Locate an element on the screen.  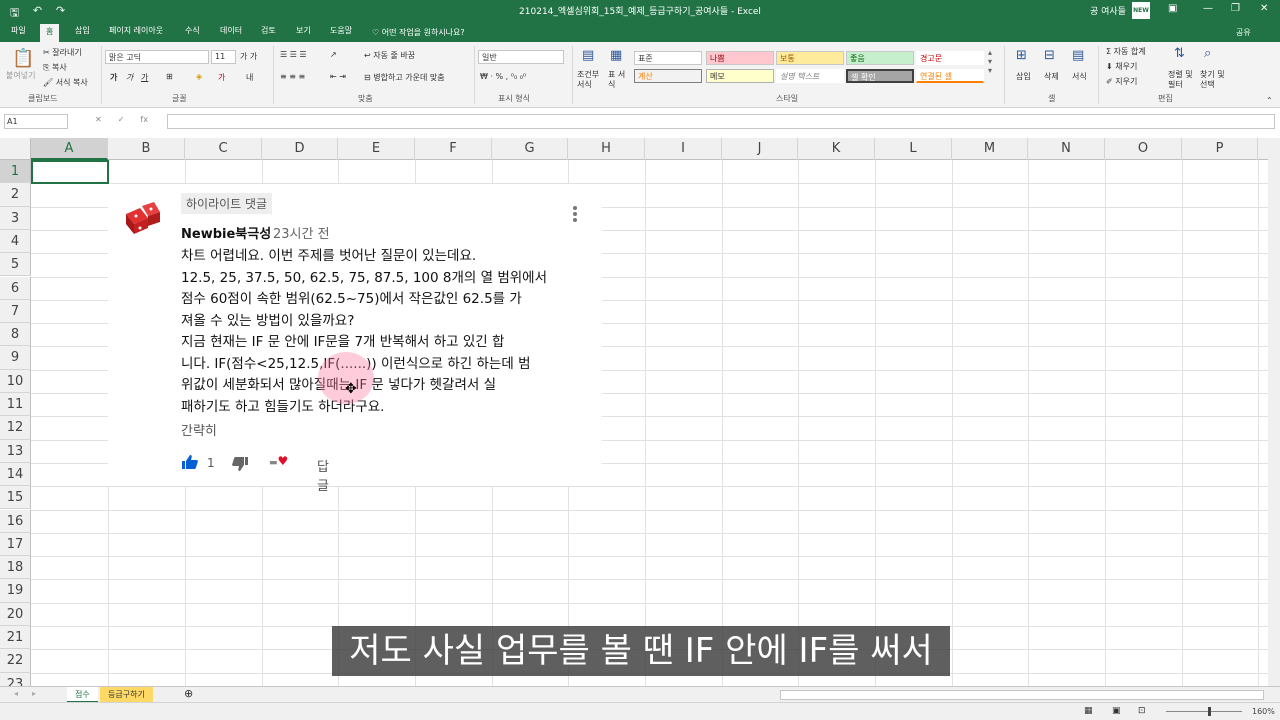
page-break-view-icon: ⊡ is located at coordinates (1142, 711).